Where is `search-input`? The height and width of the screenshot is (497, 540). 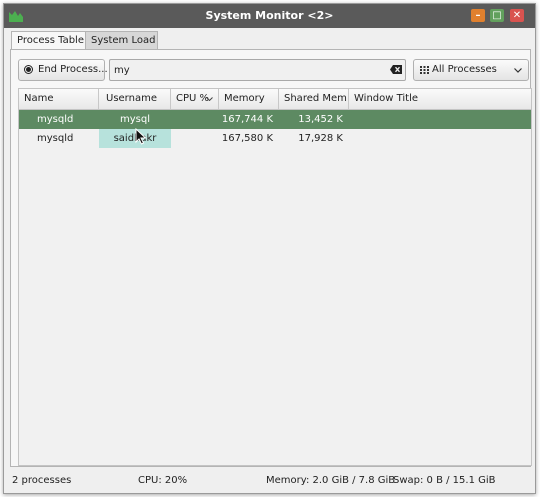
search-input is located at coordinates (248, 70).